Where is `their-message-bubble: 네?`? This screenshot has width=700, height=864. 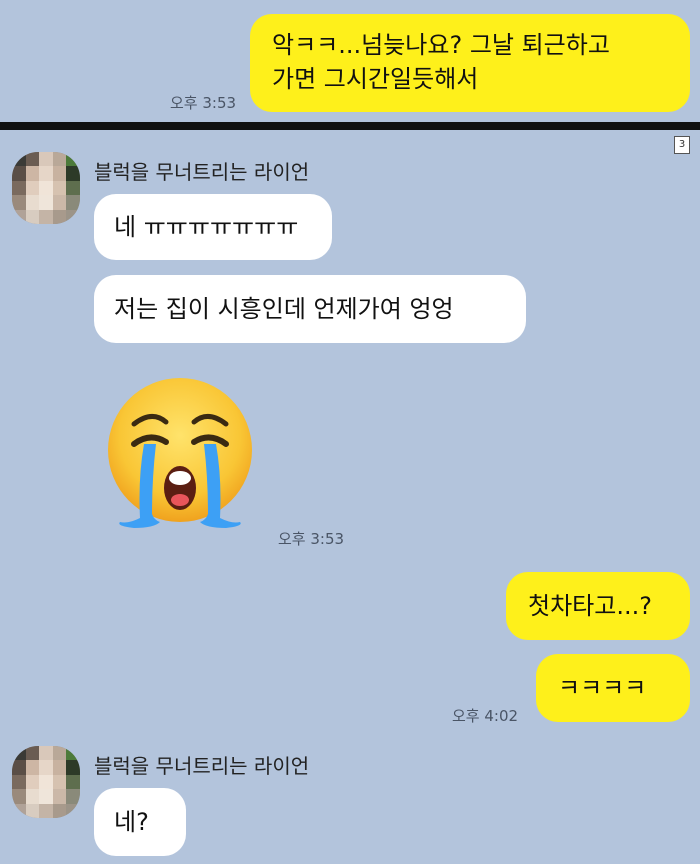 their-message-bubble: 네? is located at coordinates (140, 822).